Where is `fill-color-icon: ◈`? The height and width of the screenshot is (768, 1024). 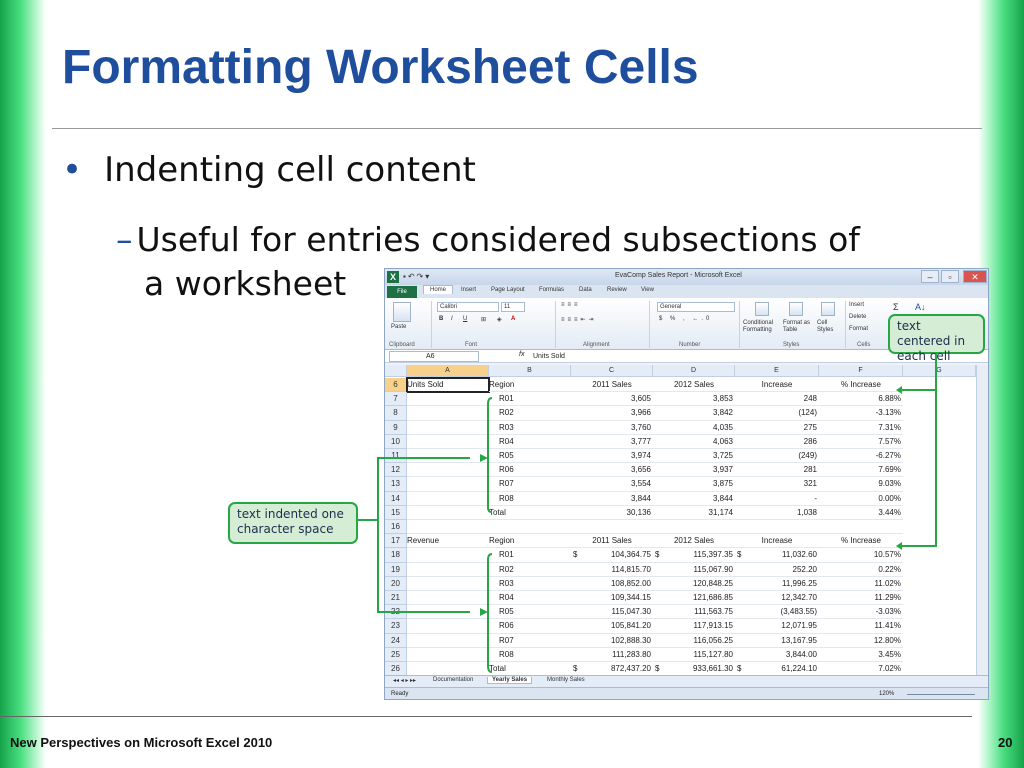 fill-color-icon: ◈ is located at coordinates (499, 319).